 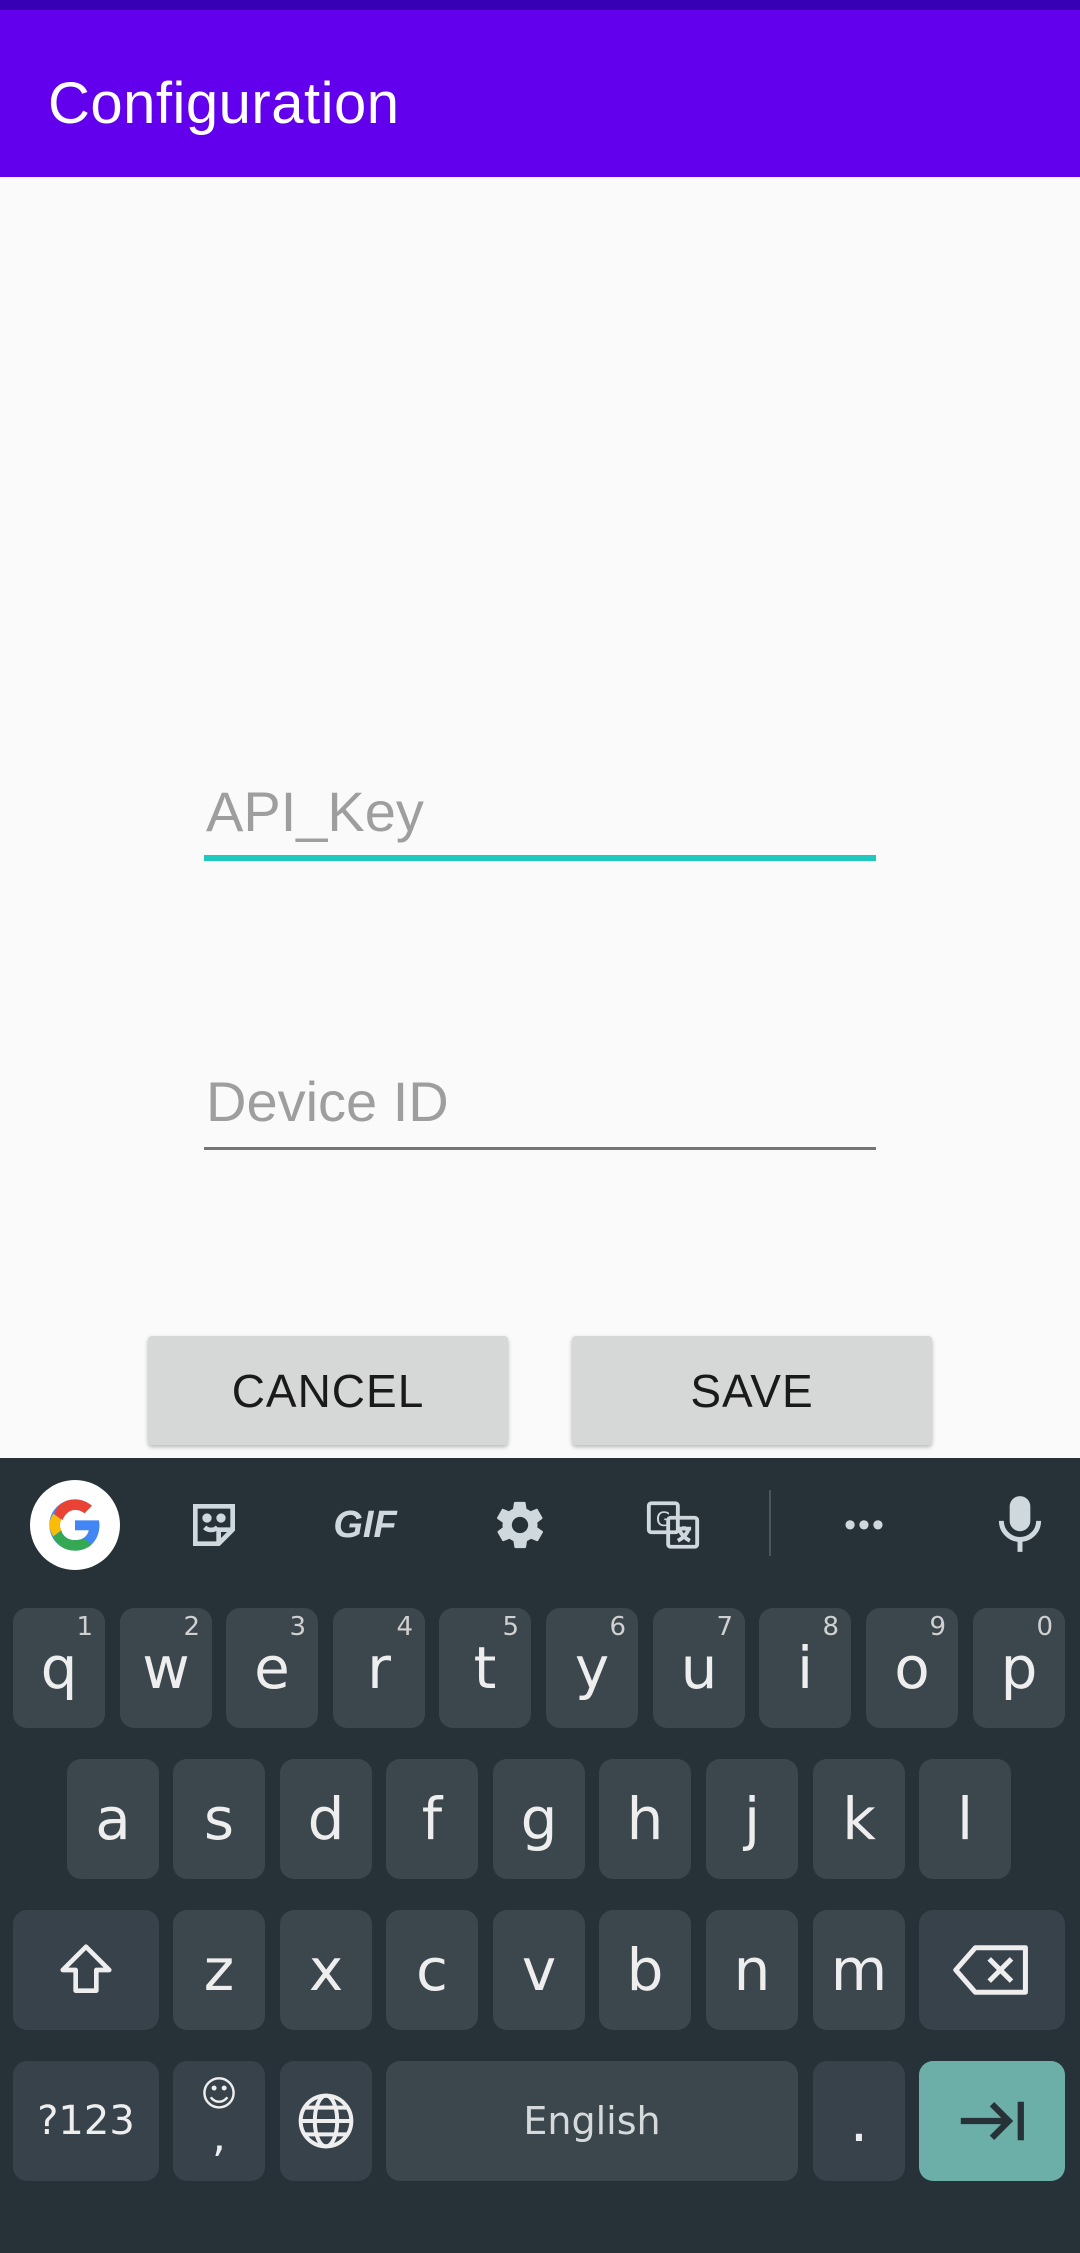 I want to click on key-hint: 6, so click(x=617, y=1627).